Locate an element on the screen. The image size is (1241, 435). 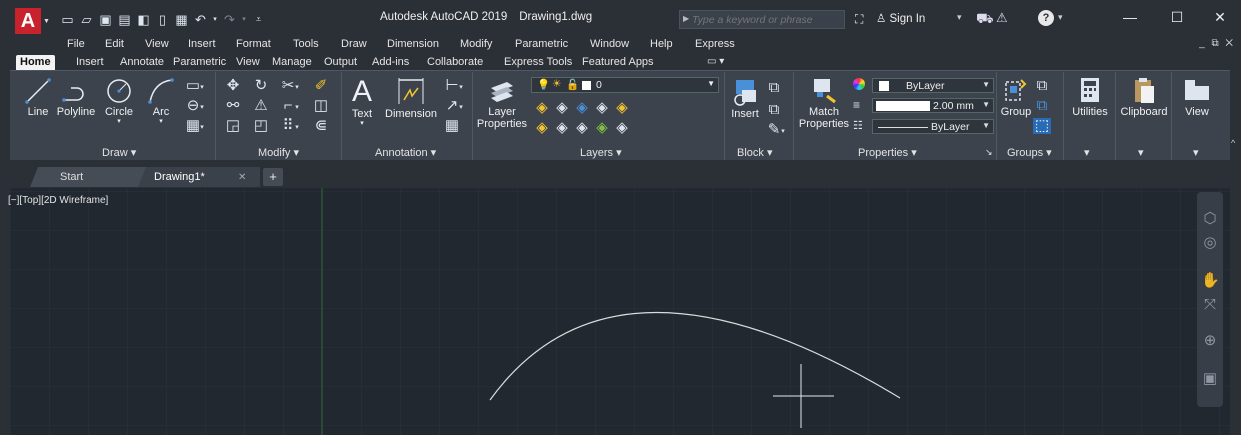
print-icon: ▦ is located at coordinates (181, 19).